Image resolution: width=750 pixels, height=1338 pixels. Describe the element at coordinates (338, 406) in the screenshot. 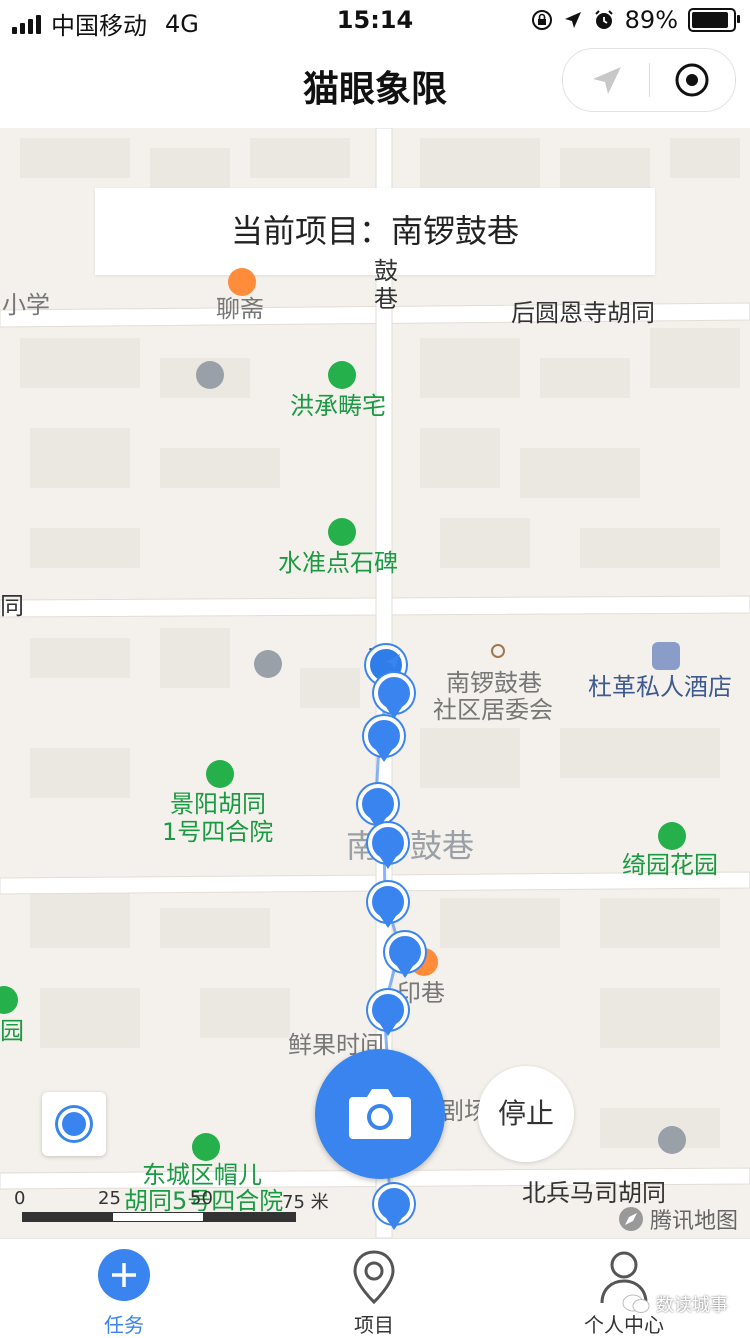

I see `map-label: 洪承畴宅` at that location.